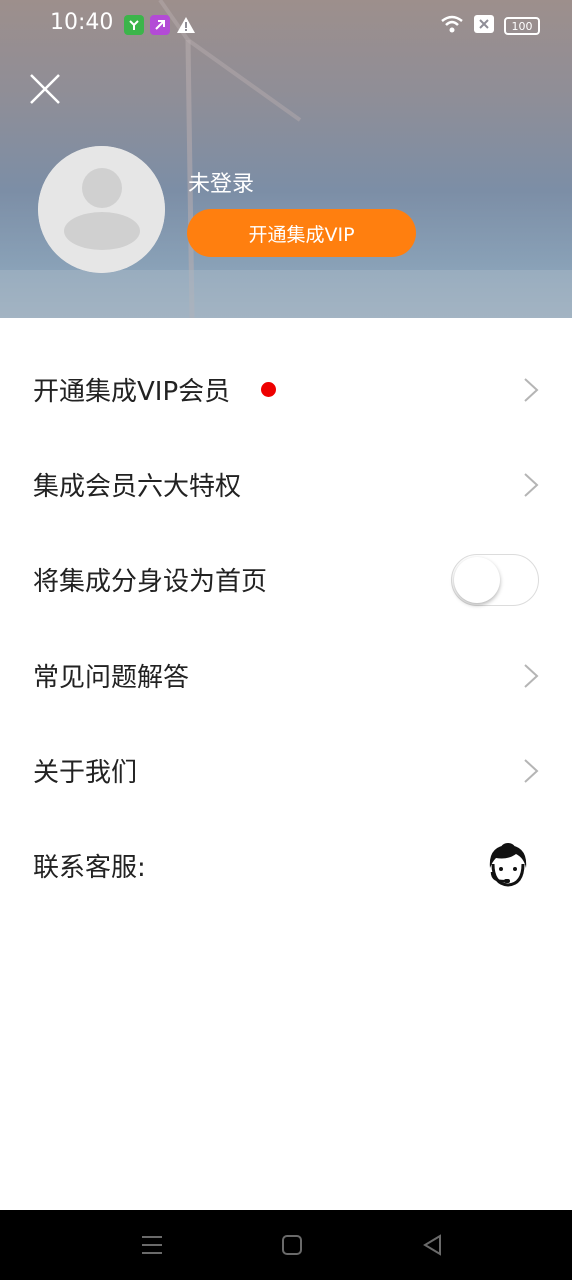 The width and height of the screenshot is (572, 1280). I want to click on default-avatar-icon, so click(101, 209).